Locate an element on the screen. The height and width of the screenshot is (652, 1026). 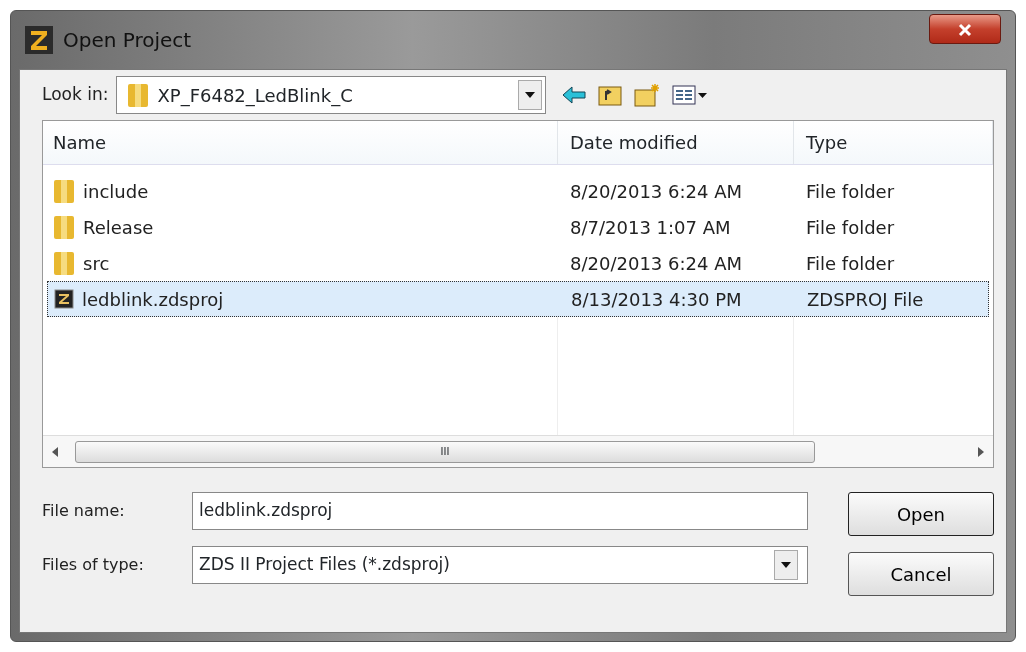
up-folder-icon is located at coordinates (610, 95).